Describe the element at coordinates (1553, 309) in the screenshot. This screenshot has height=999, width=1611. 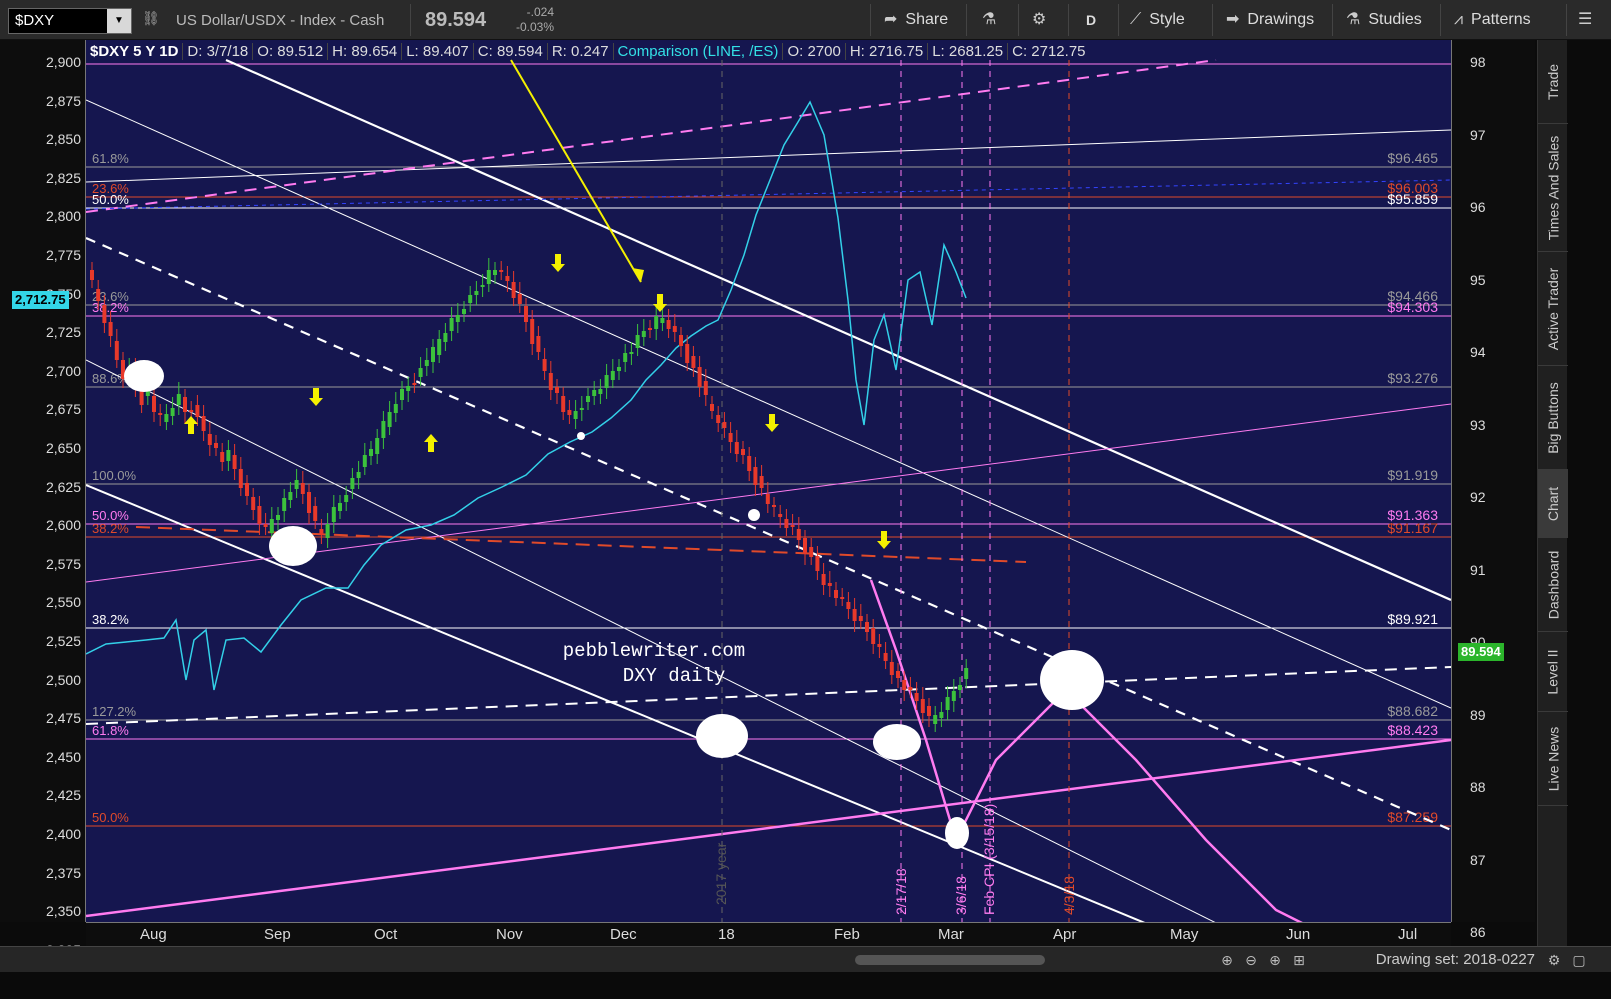
I see `side-tab-active-trader: Active Trader` at that location.